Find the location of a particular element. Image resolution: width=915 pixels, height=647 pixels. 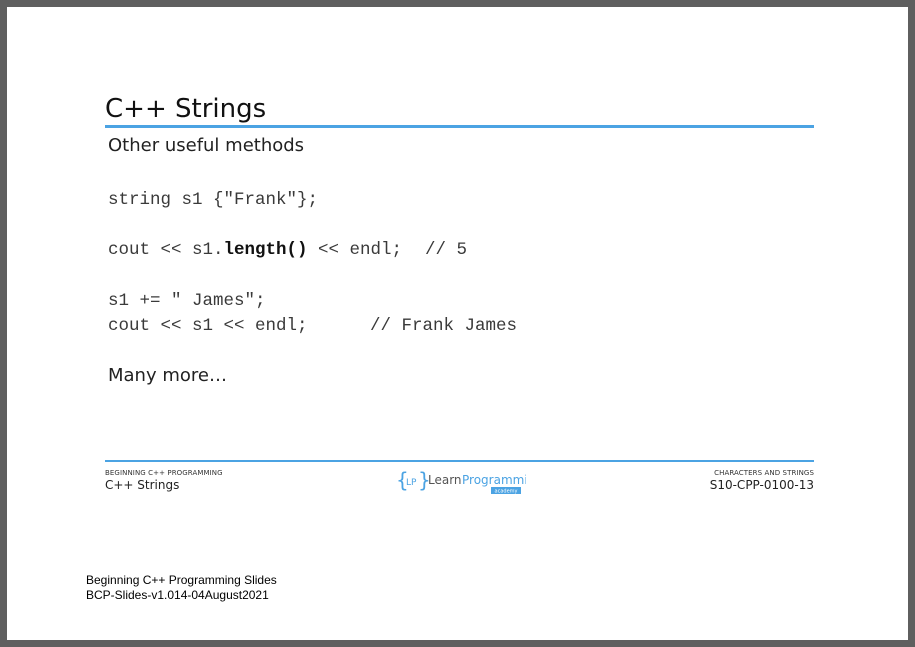

code-line-4: cout << s1 << endl; is located at coordinates (208, 326).